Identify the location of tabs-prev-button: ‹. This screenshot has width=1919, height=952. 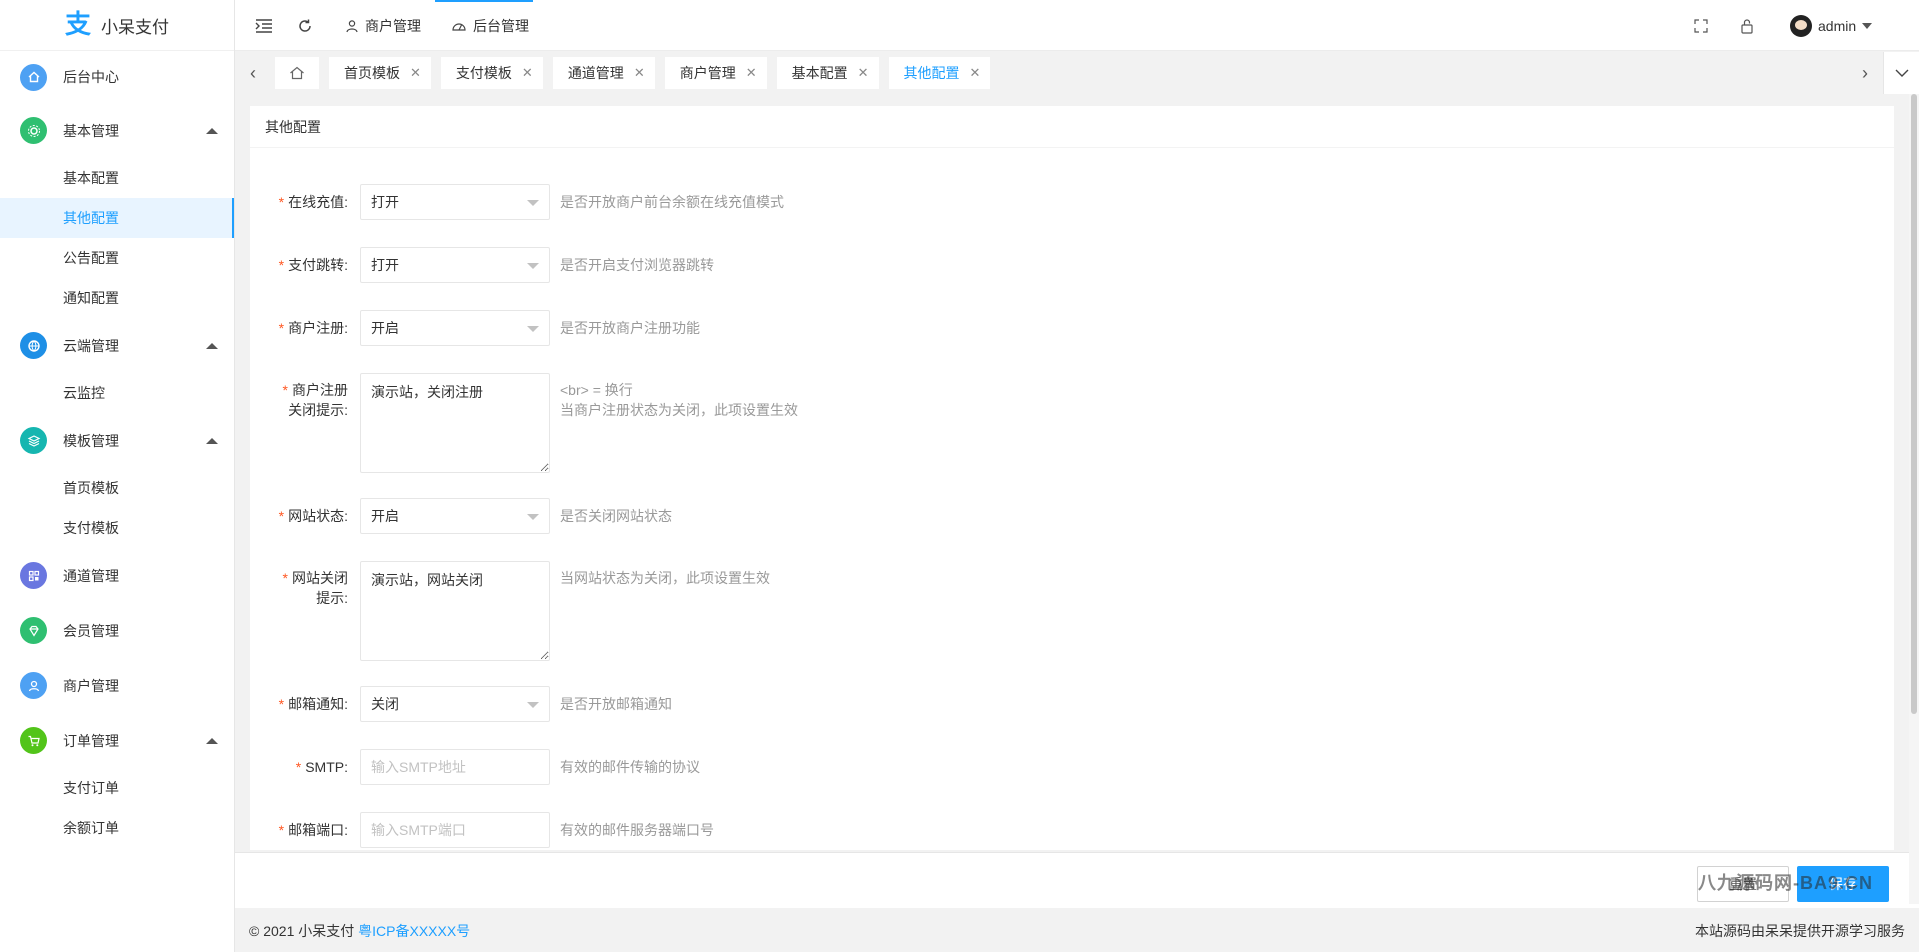
(253, 73).